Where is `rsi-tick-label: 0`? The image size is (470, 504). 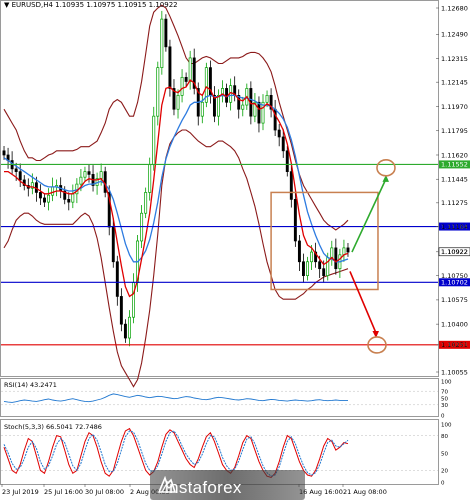 rsi-tick-label: 0 is located at coordinates (443, 416).